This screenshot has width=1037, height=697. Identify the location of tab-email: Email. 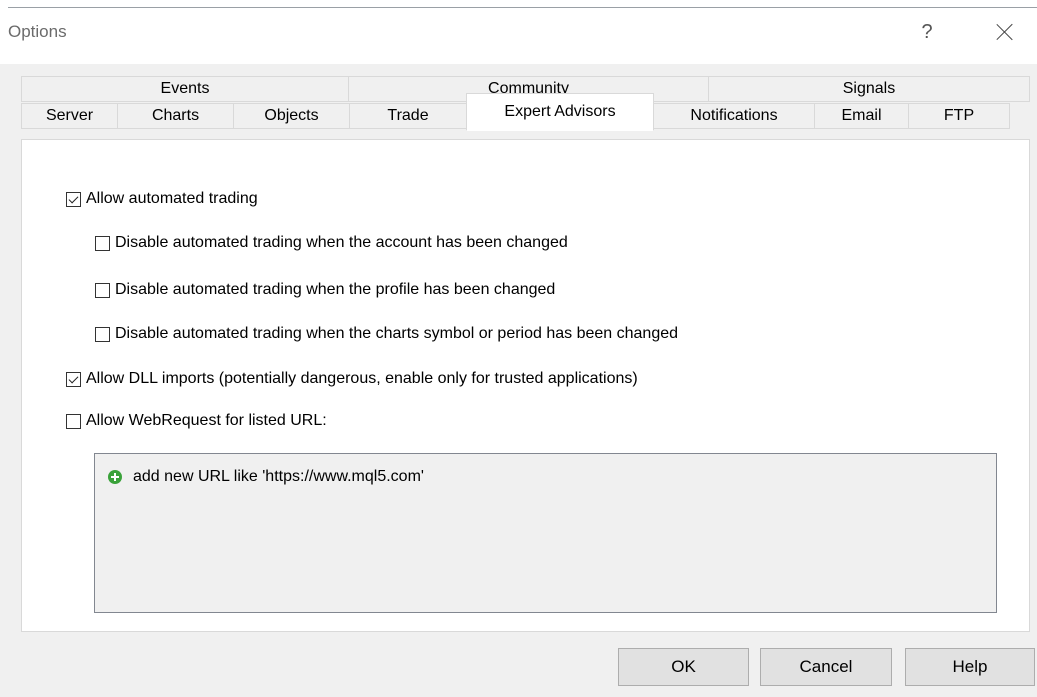
(861, 116).